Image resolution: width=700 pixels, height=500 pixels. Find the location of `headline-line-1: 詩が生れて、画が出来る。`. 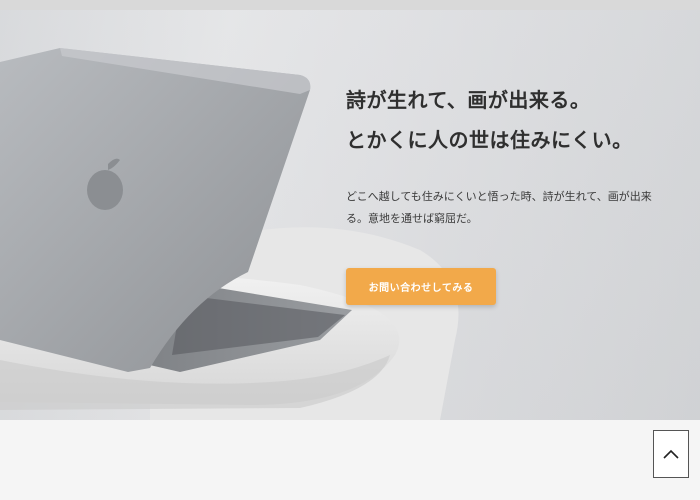

headline-line-1: 詩が生れて、画が出来る。 is located at coordinates (468, 100).